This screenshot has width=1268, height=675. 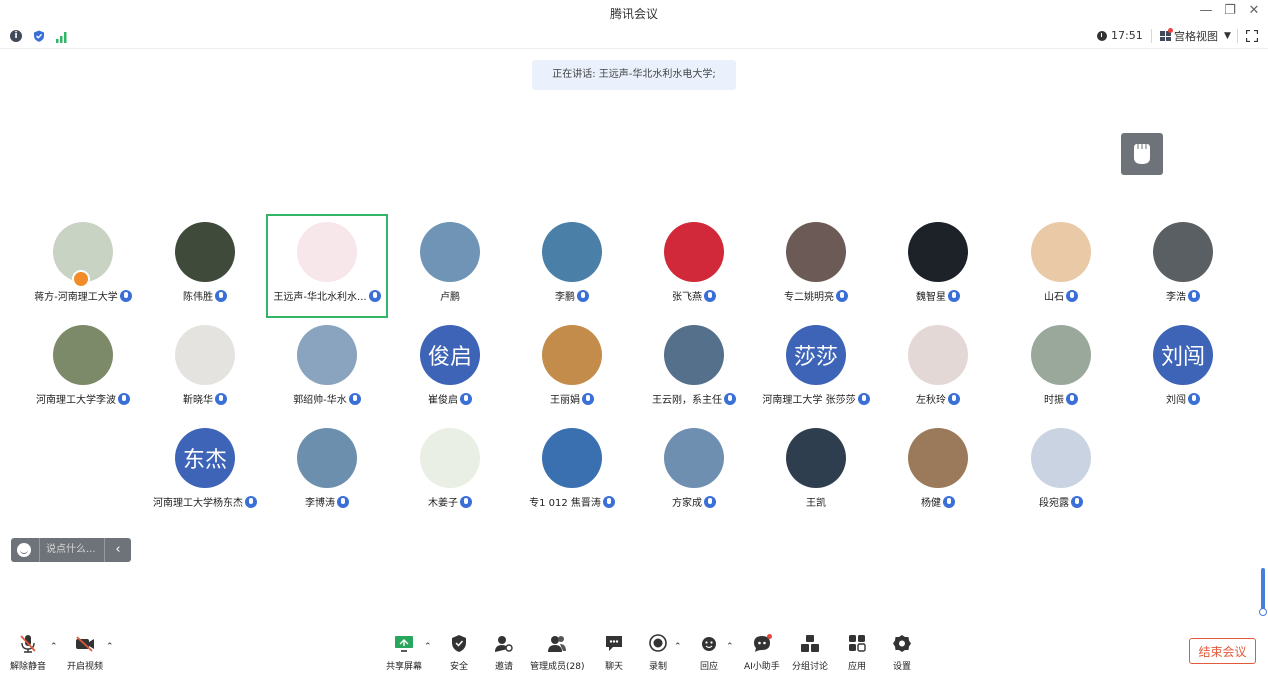 What do you see at coordinates (1061, 266) in the screenshot?
I see `participant-tile: 山石` at bounding box center [1061, 266].